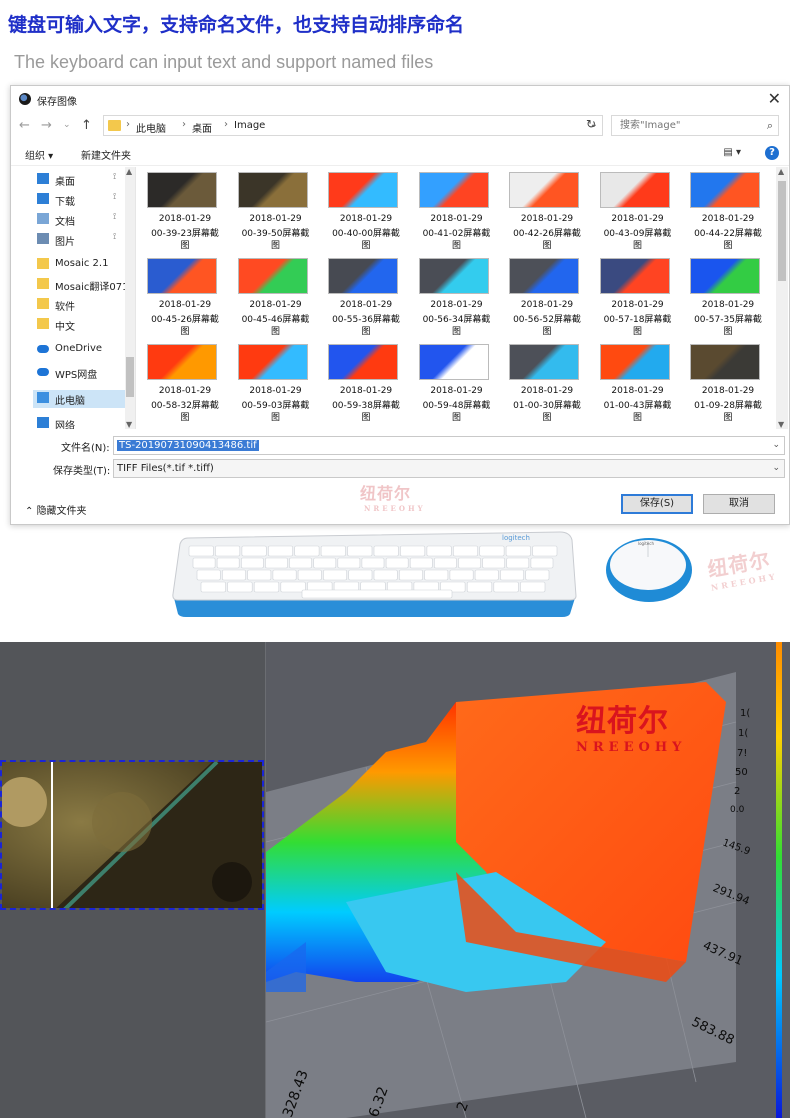 This screenshot has height=1118, width=790. What do you see at coordinates (151, 127) in the screenshot?
I see `breadcrumb-this-pc: 此电脑` at bounding box center [151, 127].